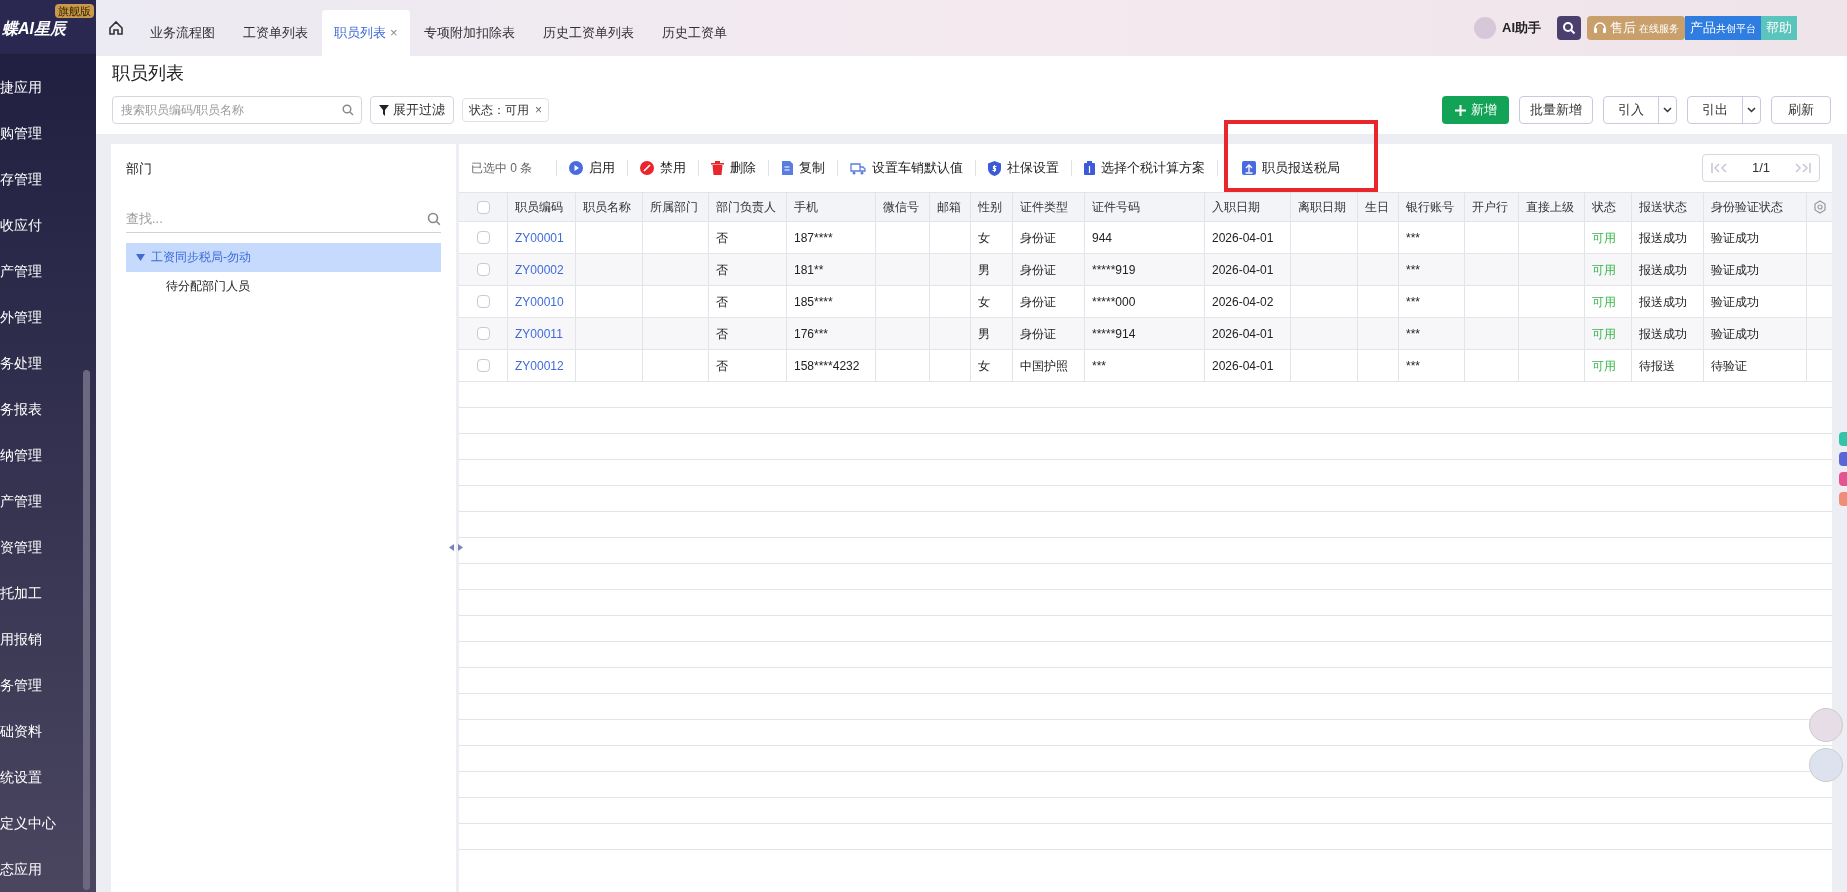  Describe the element at coordinates (1145, 207) in the screenshot. I see `column-header: 证件号码` at that location.